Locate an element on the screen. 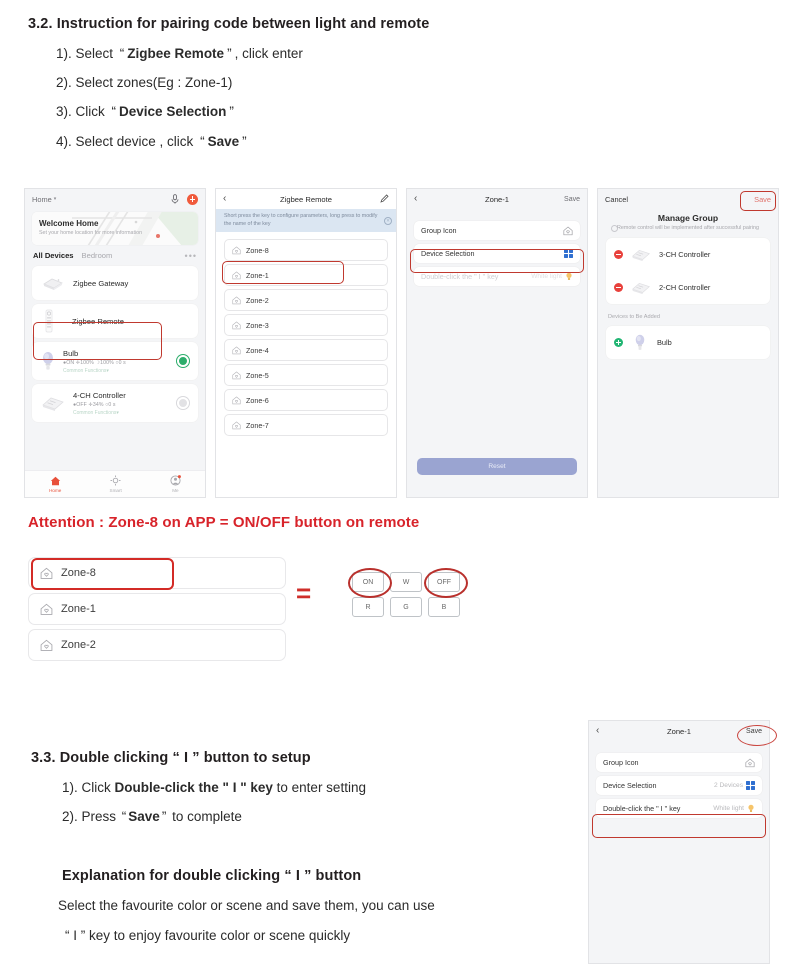 The height and width of the screenshot is (964, 787). zone-row: Zone-8 is located at coordinates (306, 250).